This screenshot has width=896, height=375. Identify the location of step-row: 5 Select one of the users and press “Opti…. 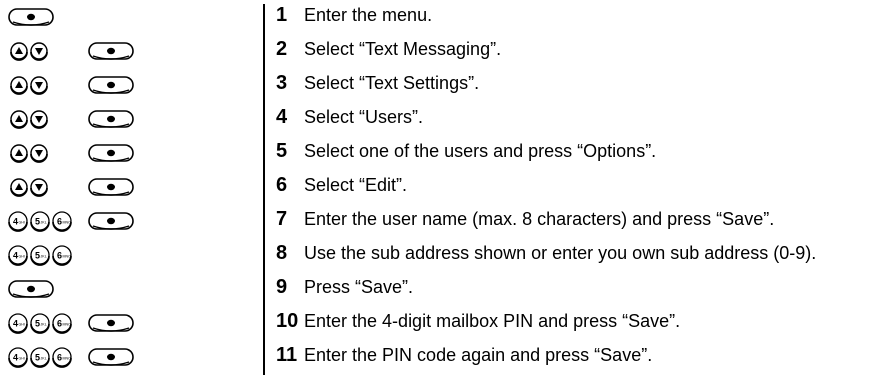
(448, 153).